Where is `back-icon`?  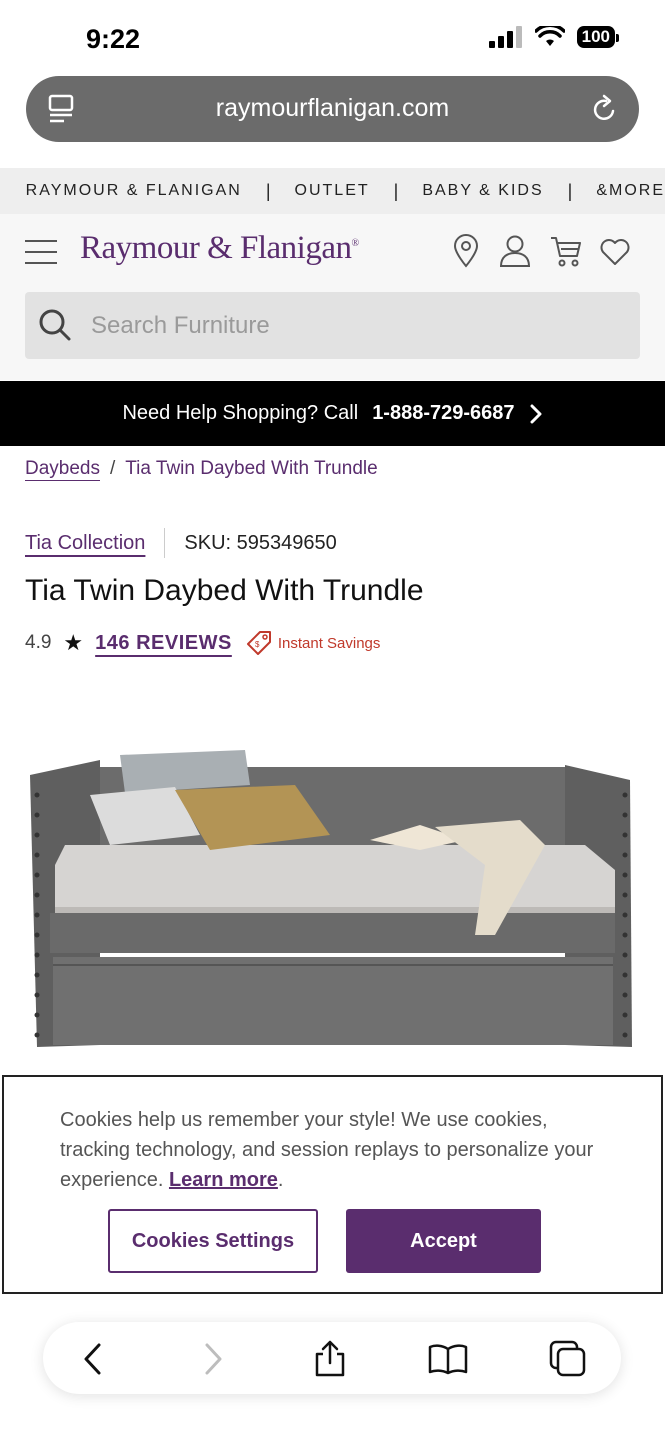
back-icon is located at coordinates (92, 1359).